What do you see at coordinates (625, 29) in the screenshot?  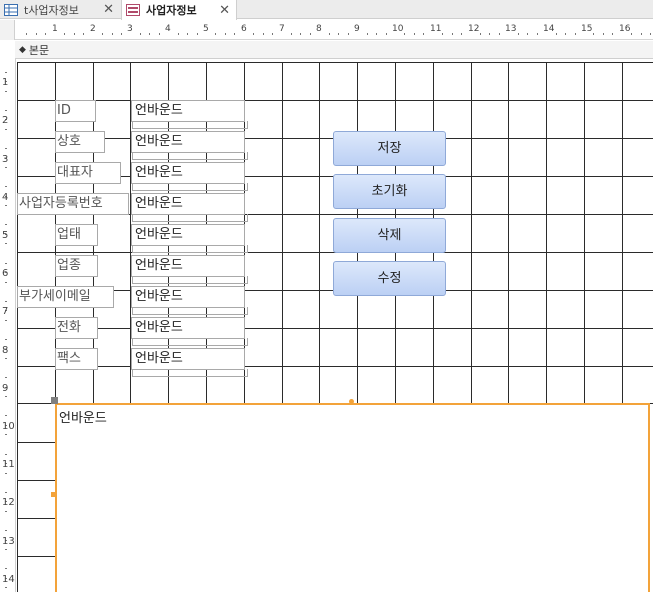 I see `ruler-number: 16` at bounding box center [625, 29].